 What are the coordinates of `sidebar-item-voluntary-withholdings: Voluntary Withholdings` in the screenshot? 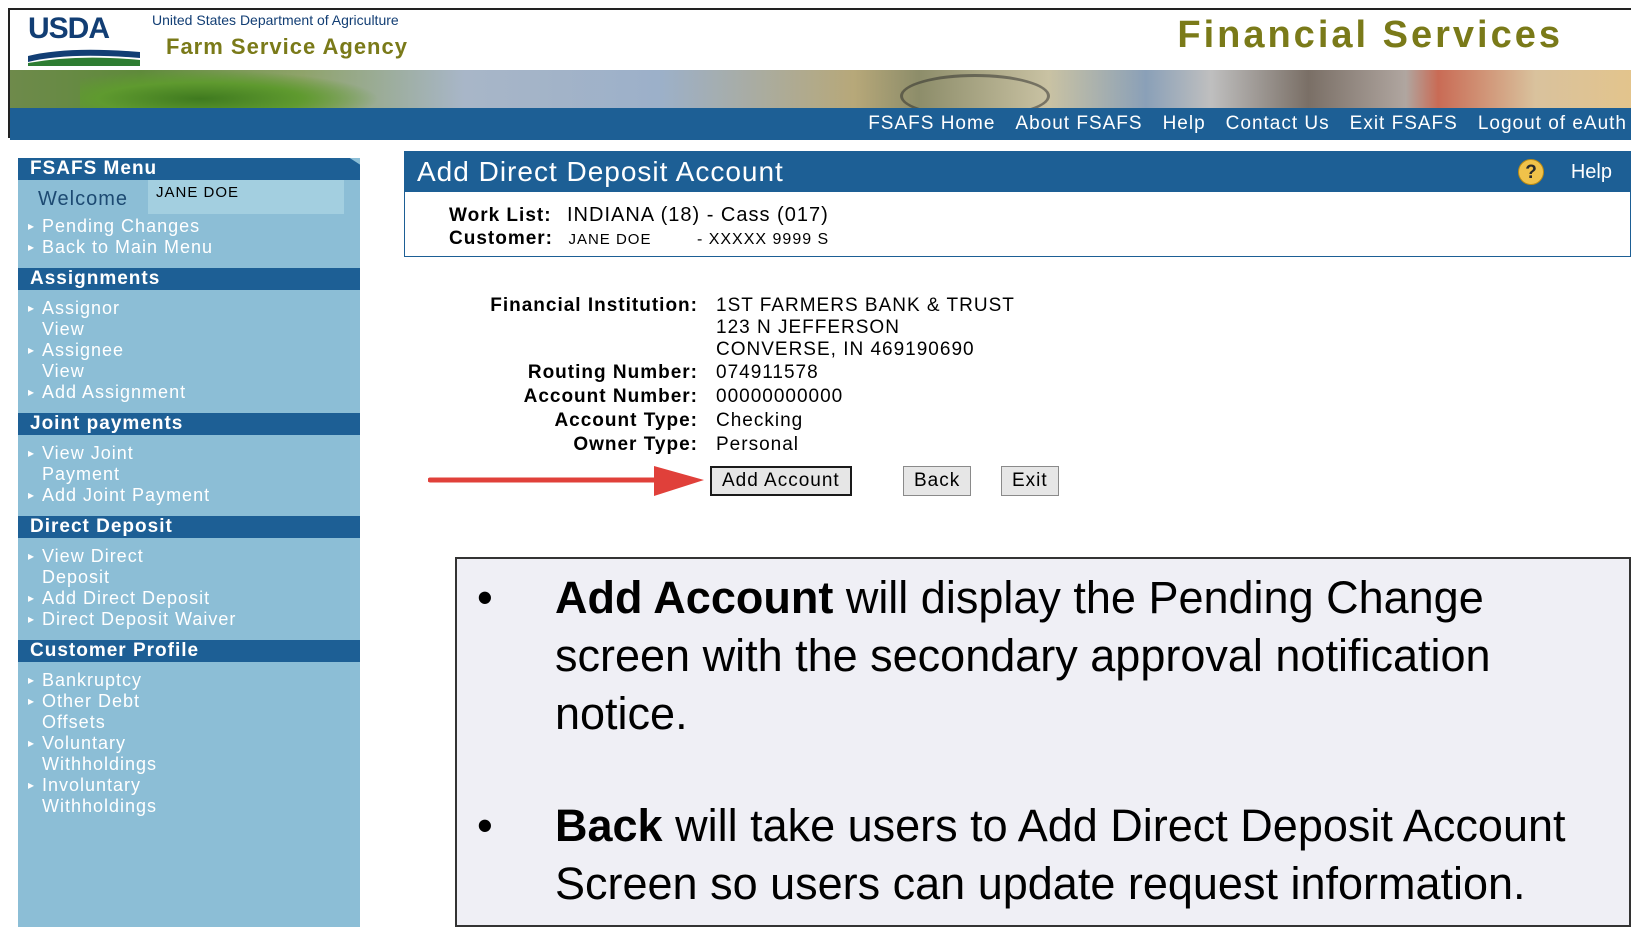 It's located at (123, 754).